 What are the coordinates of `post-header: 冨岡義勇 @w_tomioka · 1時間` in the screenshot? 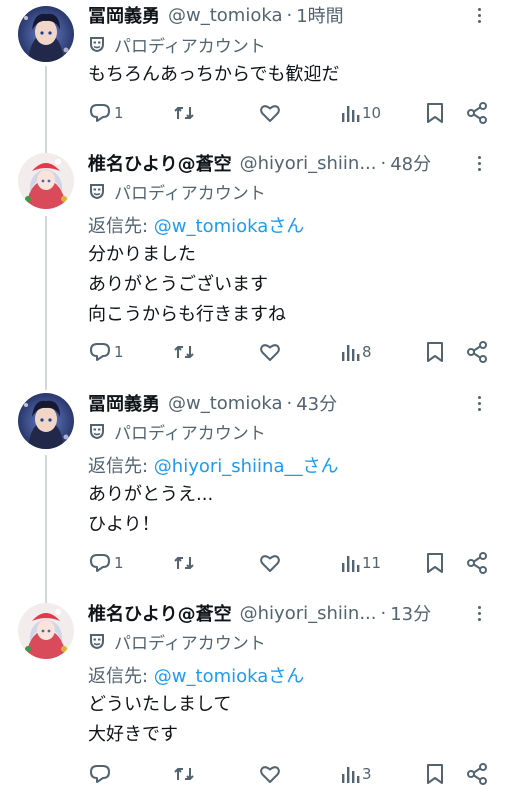 It's located at (283, 15).